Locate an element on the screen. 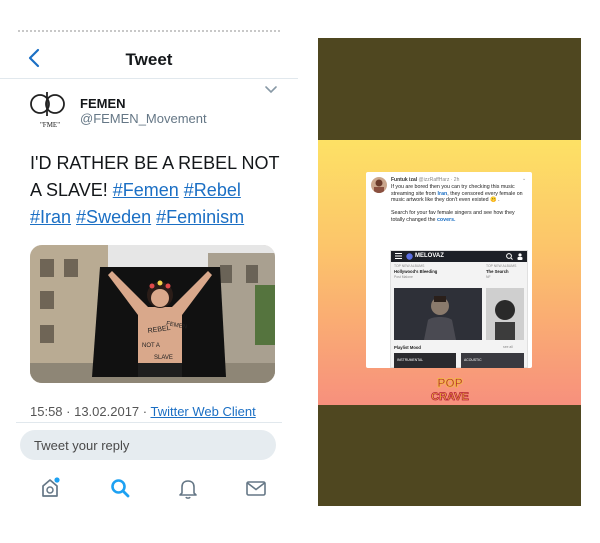 The height and width of the screenshot is (543, 600). card-author-name: Funtuk izal is located at coordinates (404, 180).